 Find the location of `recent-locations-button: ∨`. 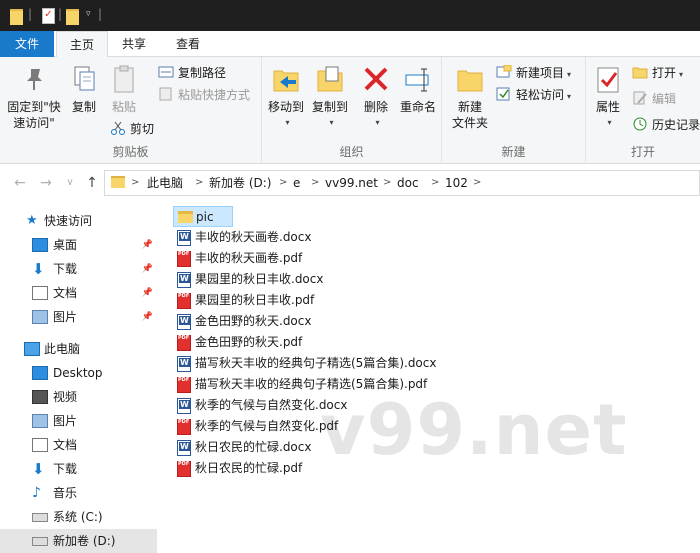

recent-locations-button: ∨ is located at coordinates (70, 183).